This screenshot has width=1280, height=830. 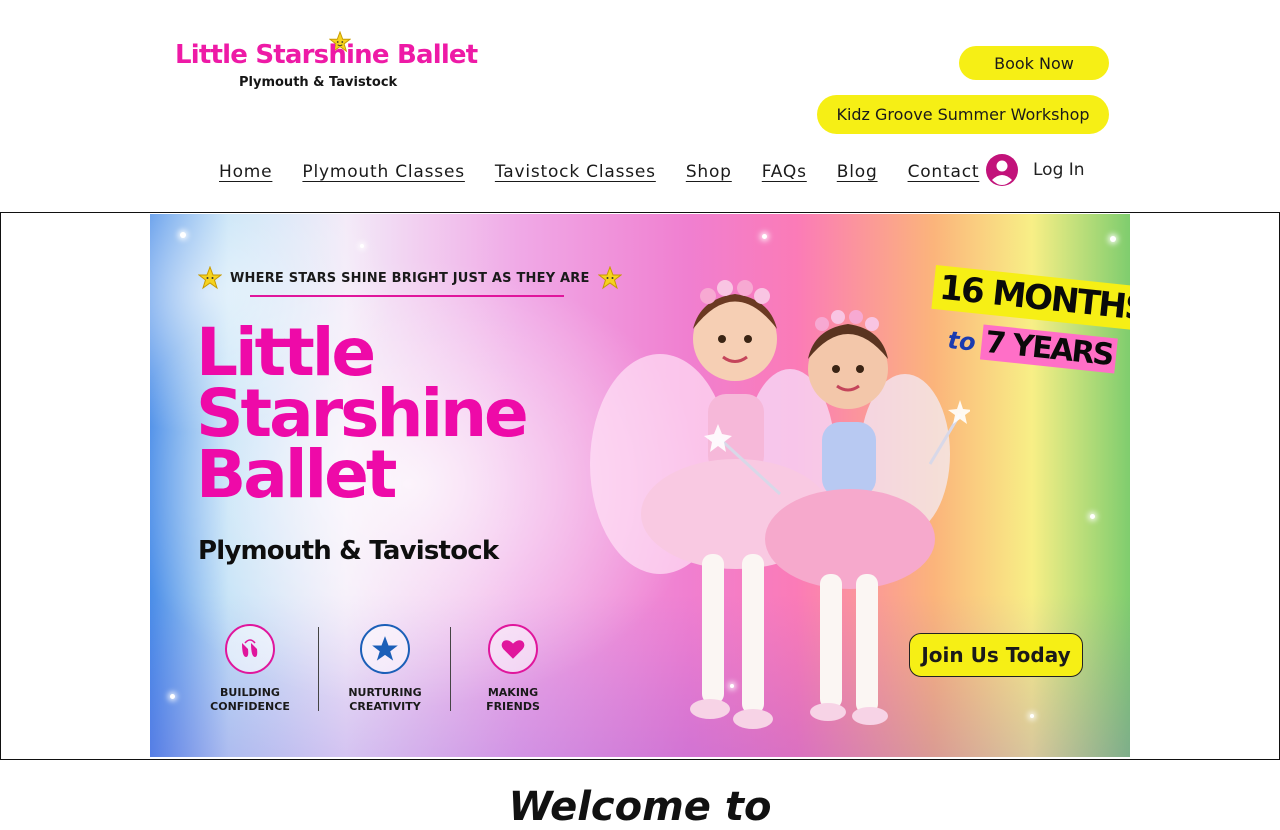 What do you see at coordinates (575, 172) in the screenshot?
I see `nav-tavistock-classes: Tavistock Classes` at bounding box center [575, 172].